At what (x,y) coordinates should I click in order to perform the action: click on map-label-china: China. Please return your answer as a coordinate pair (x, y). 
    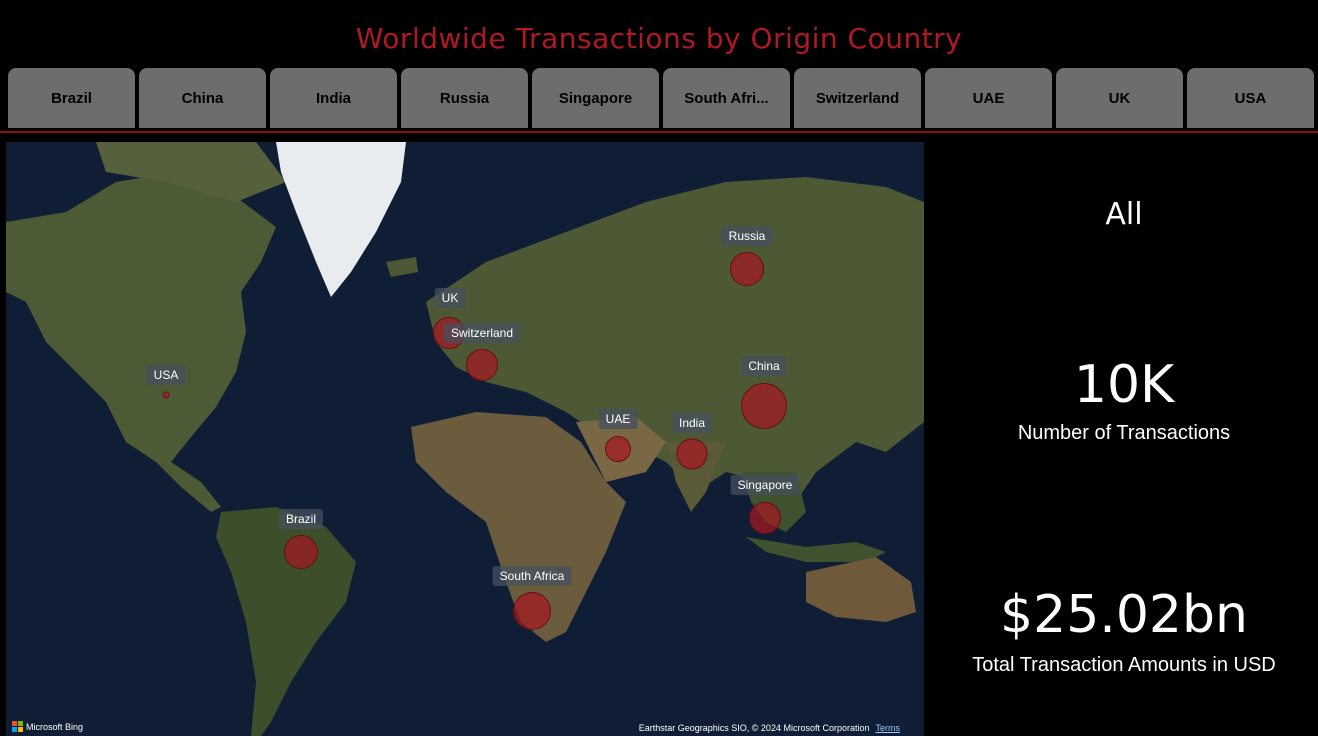
    Looking at the image, I should click on (764, 366).